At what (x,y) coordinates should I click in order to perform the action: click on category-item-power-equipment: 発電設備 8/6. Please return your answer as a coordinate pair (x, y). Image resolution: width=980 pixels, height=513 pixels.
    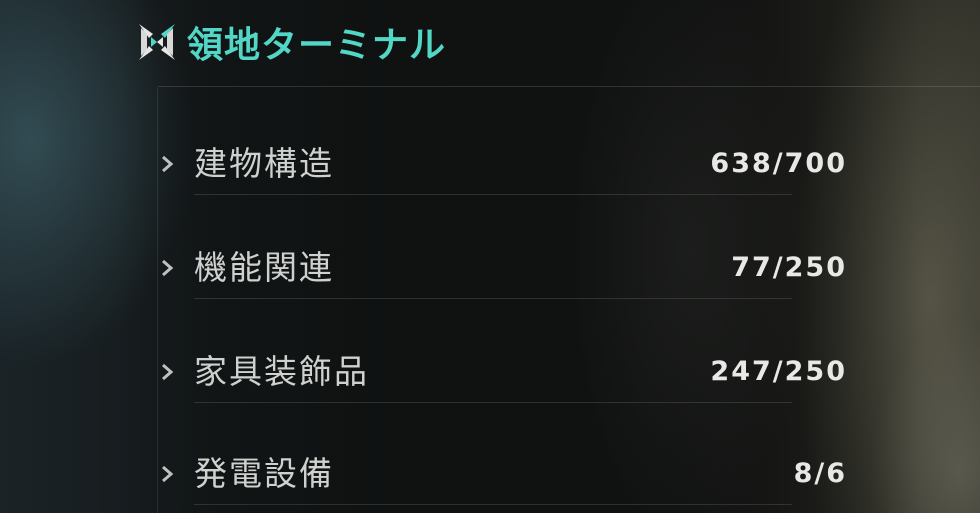
    Looking at the image, I should click on (505, 480).